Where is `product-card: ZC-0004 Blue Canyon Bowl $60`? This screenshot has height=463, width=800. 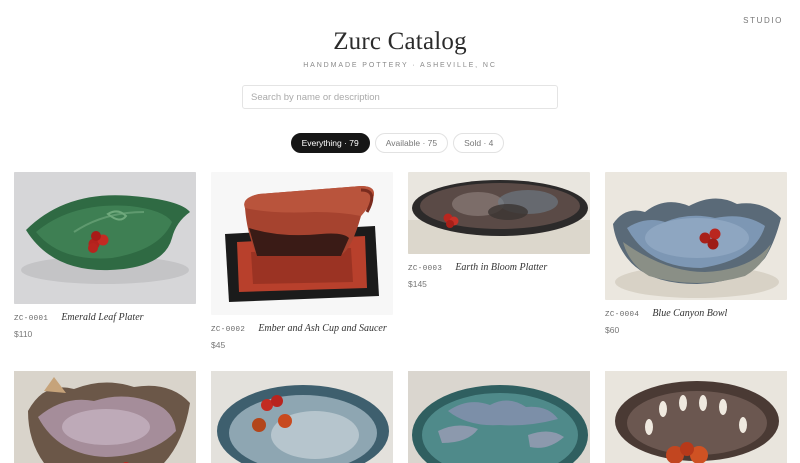 product-card: ZC-0004 Blue Canyon Bowl $60 is located at coordinates (696, 261).